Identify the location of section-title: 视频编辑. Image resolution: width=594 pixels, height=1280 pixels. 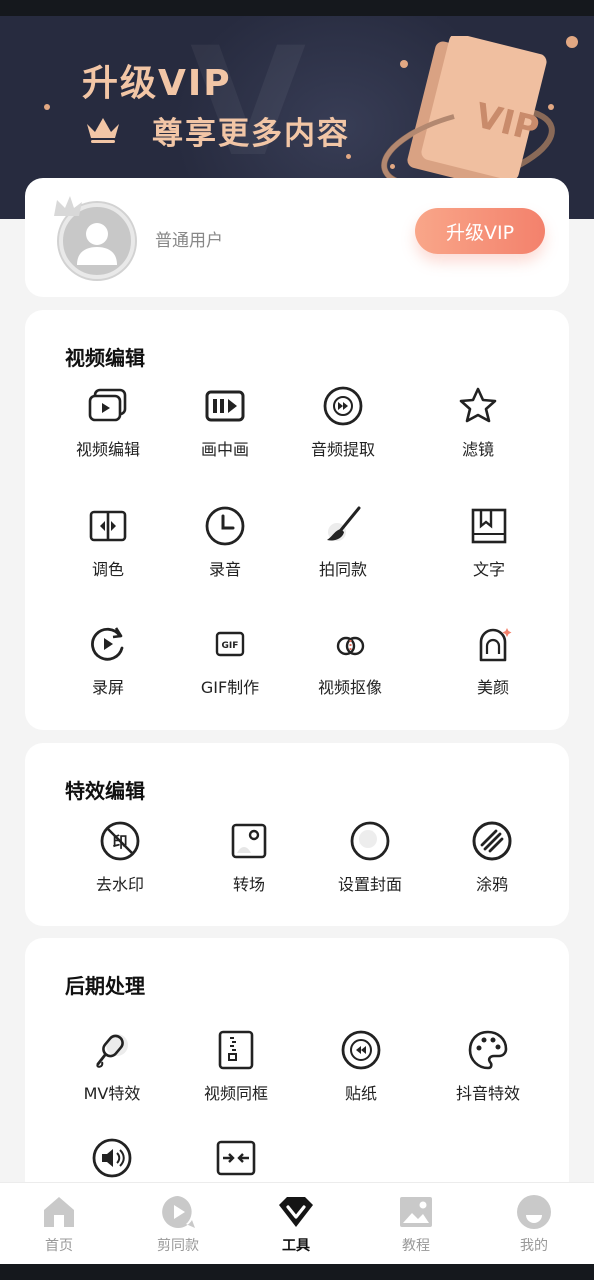
(105, 358).